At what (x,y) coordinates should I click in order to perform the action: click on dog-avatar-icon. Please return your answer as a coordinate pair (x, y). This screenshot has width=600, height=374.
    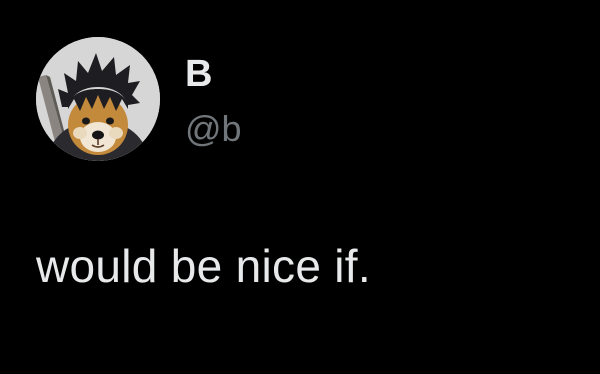
    Looking at the image, I should click on (98, 99).